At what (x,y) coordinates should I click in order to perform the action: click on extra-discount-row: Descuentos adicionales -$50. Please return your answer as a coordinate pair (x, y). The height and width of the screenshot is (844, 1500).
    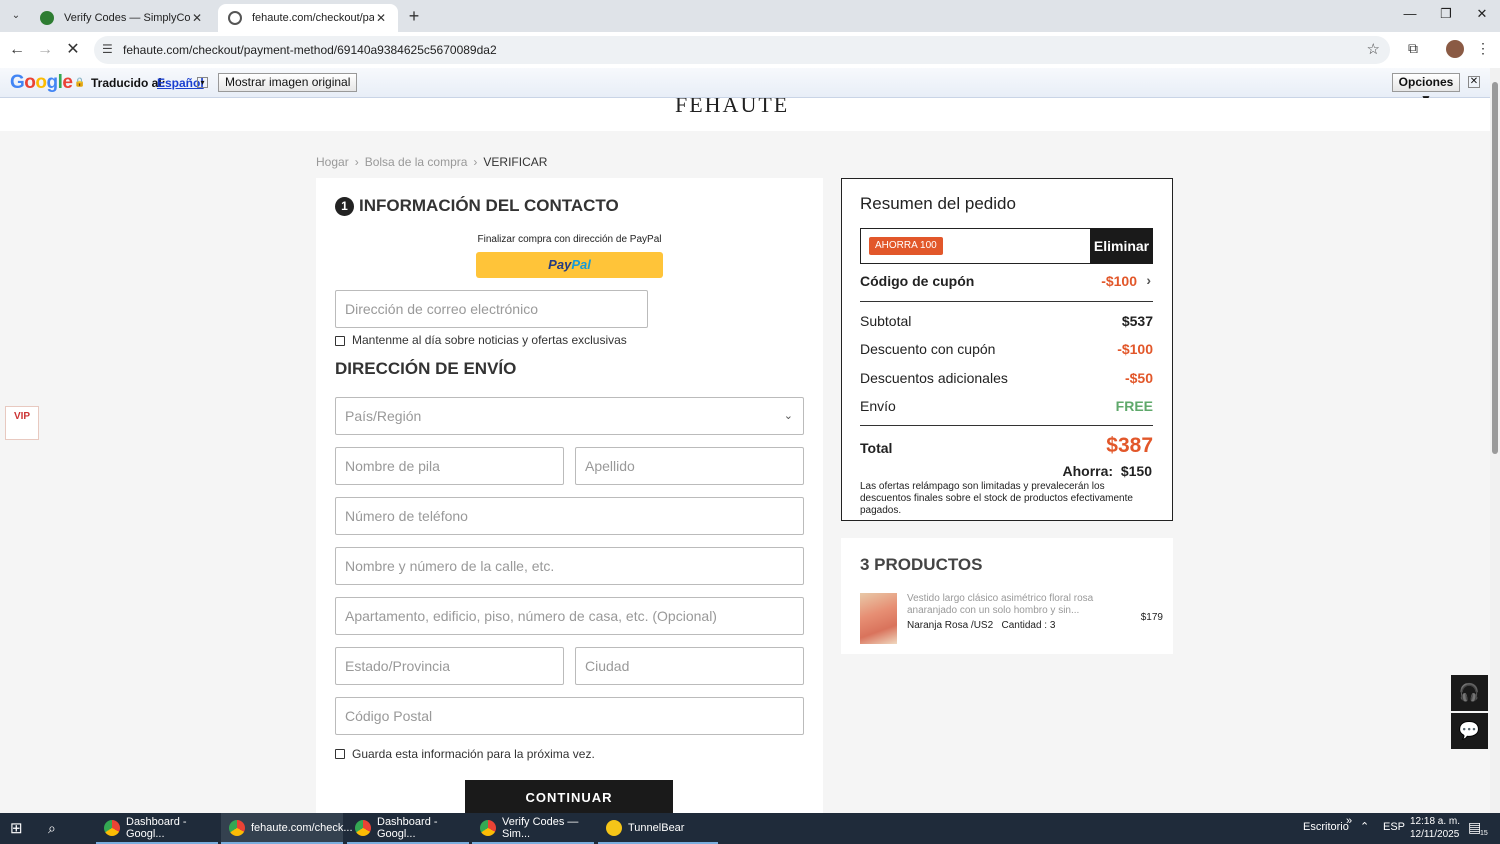
    Looking at the image, I should click on (1006, 378).